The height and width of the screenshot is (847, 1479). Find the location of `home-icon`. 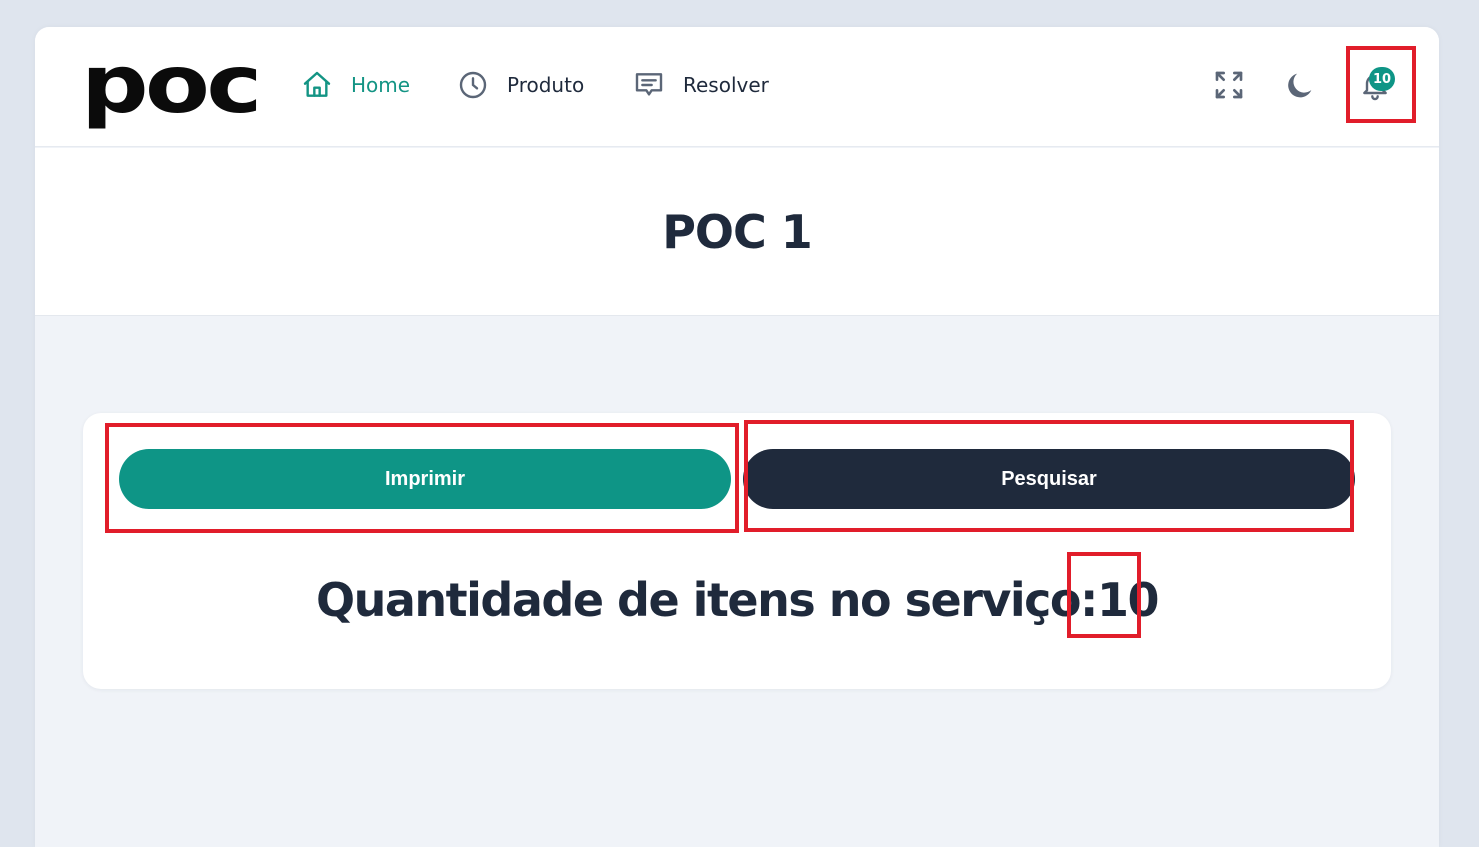

home-icon is located at coordinates (317, 85).